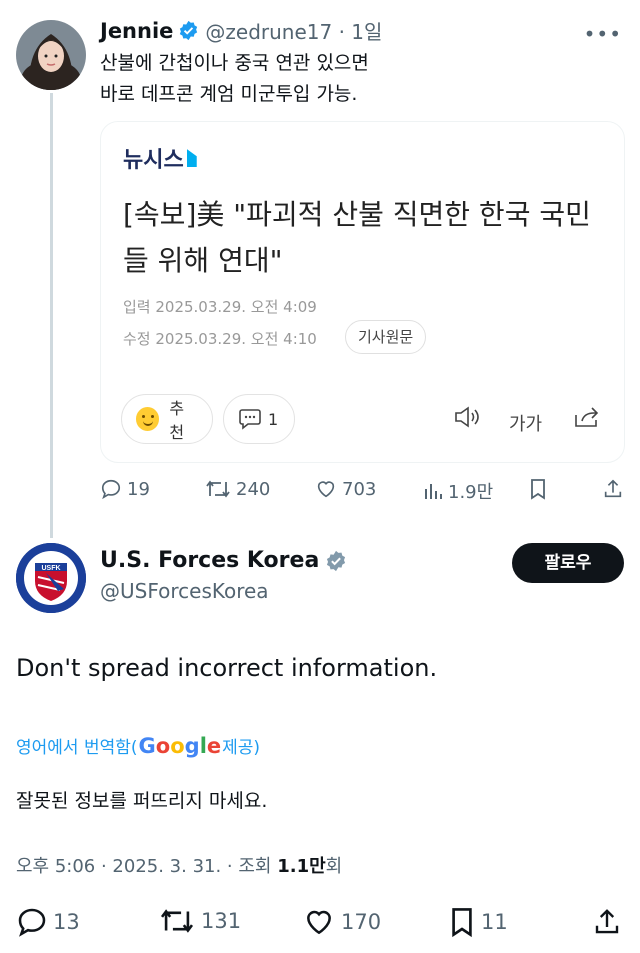 This screenshot has height=953, width=640. Describe the element at coordinates (250, 419) in the screenshot. I see `comment-bubble-icon` at that location.